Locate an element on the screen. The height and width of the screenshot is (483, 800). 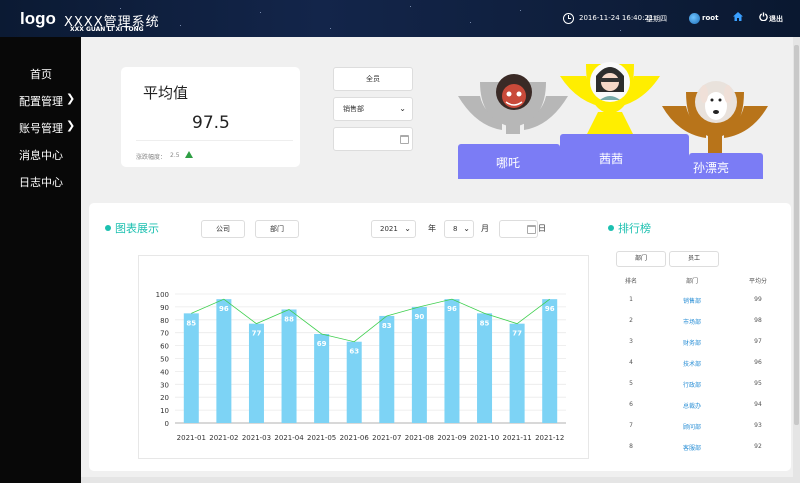
x-tick-label: 2021-12 is located at coordinates (549, 438).